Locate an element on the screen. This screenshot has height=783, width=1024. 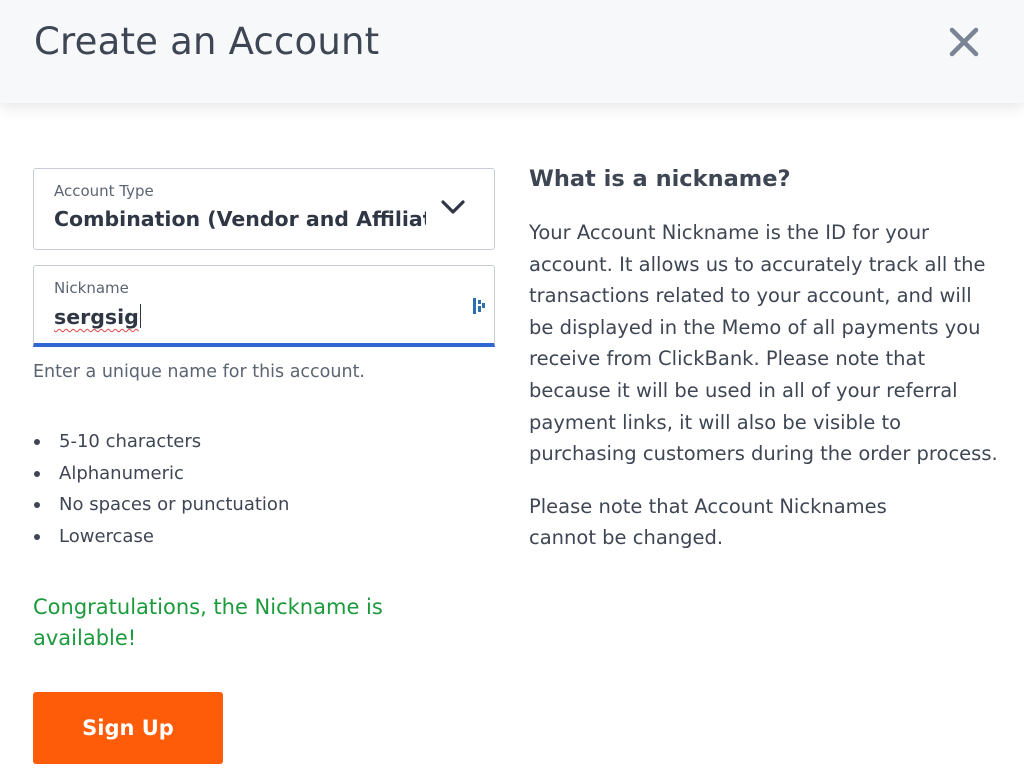
rule-item: No spaces or punctuation is located at coordinates (265, 505).